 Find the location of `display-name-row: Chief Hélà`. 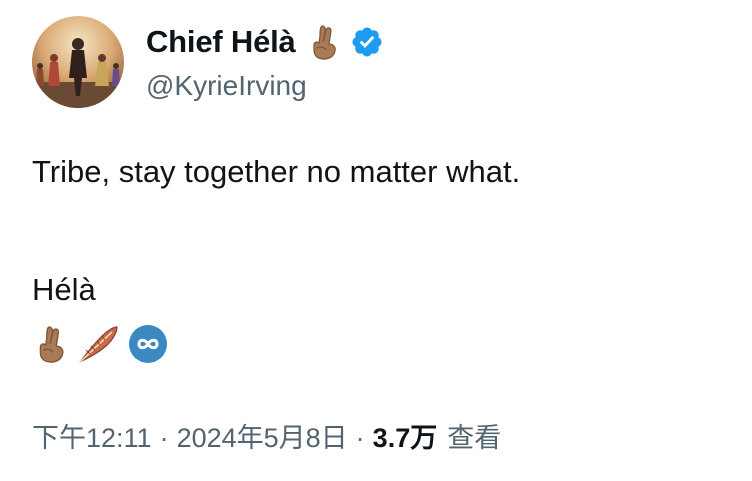

display-name-row: Chief Hélà is located at coordinates (265, 42).